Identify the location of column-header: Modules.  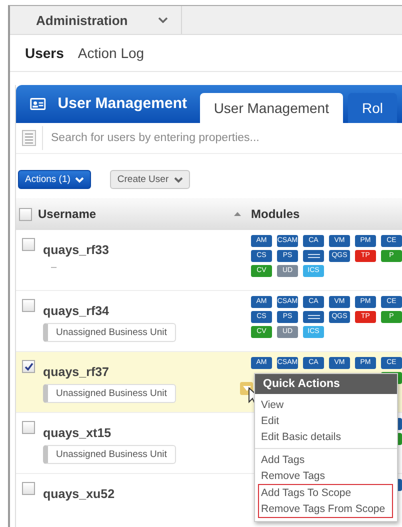
(275, 214).